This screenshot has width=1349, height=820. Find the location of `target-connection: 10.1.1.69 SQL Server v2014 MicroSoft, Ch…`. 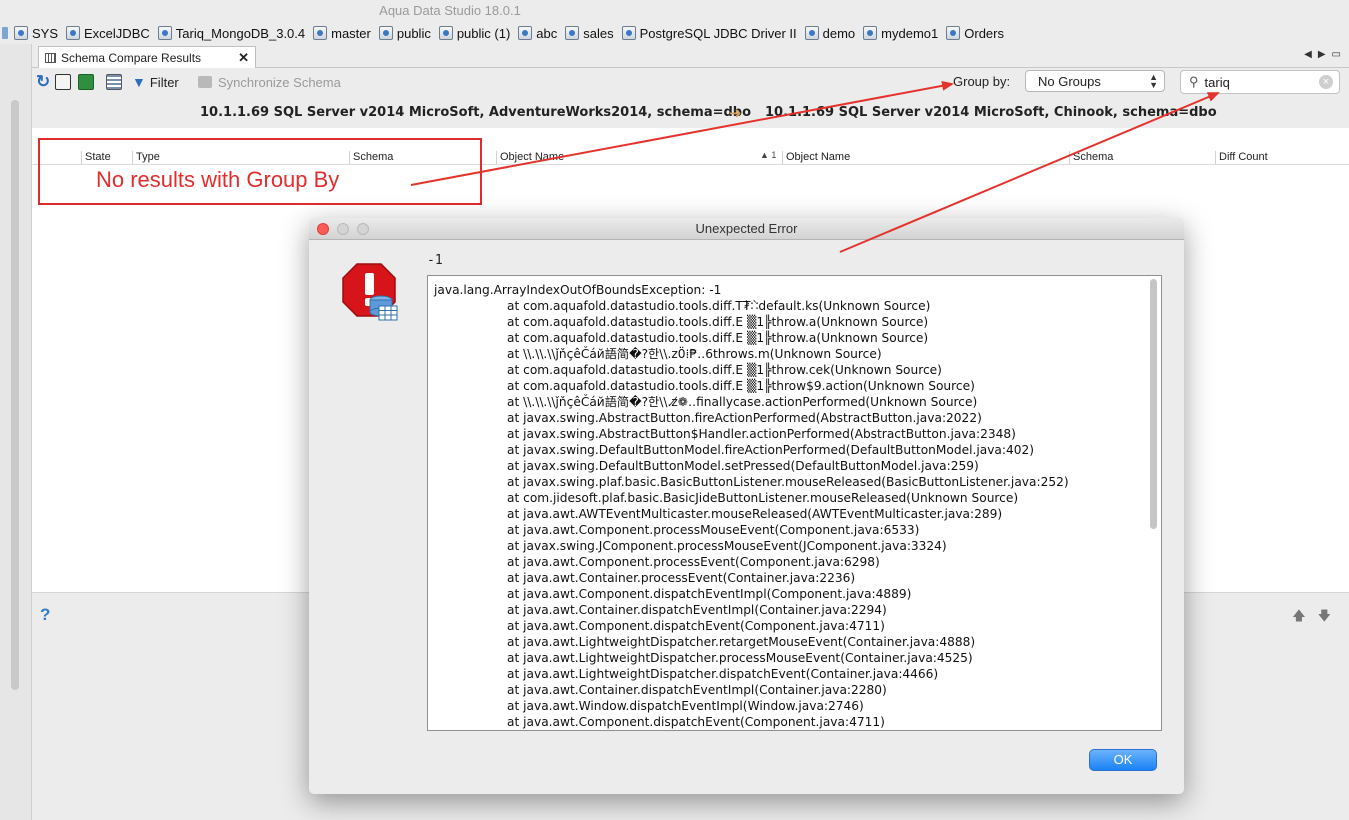

target-connection: 10.1.1.69 SQL Server v2014 MicroSoft, Ch… is located at coordinates (991, 112).